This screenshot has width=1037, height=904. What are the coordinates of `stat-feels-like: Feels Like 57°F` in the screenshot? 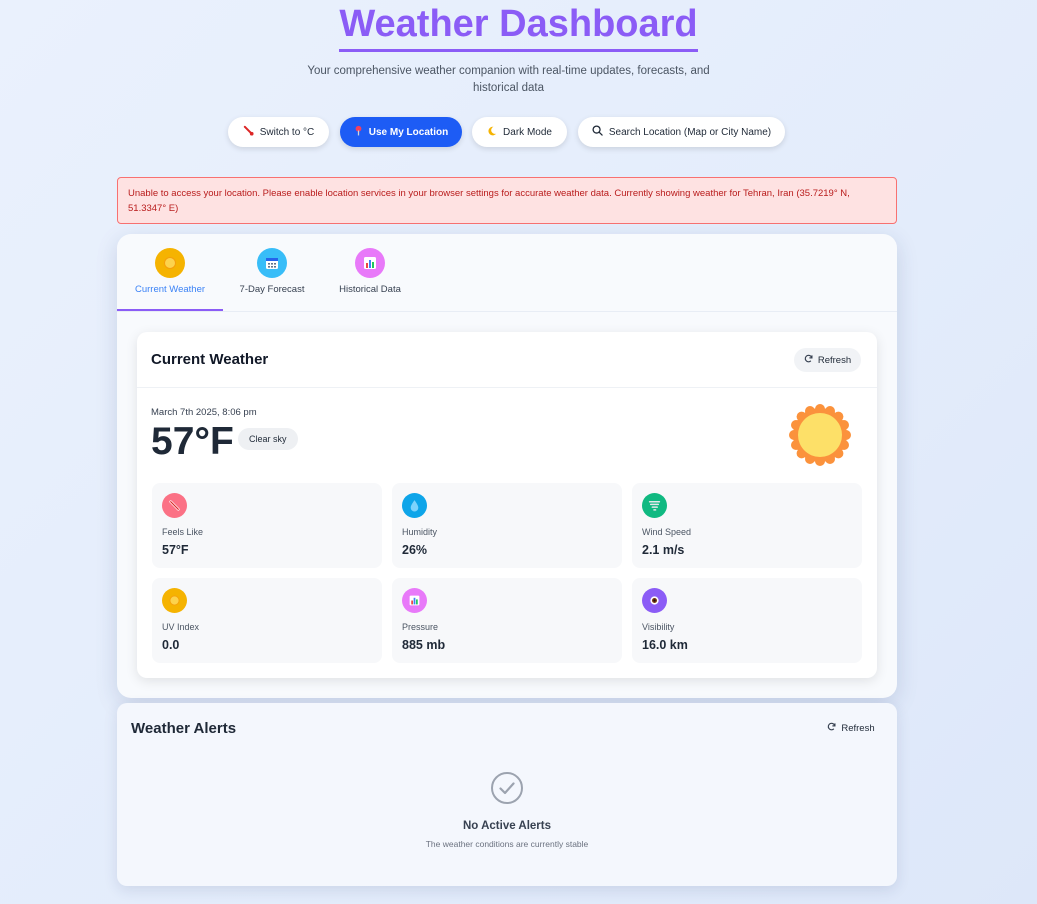 It's located at (267, 525).